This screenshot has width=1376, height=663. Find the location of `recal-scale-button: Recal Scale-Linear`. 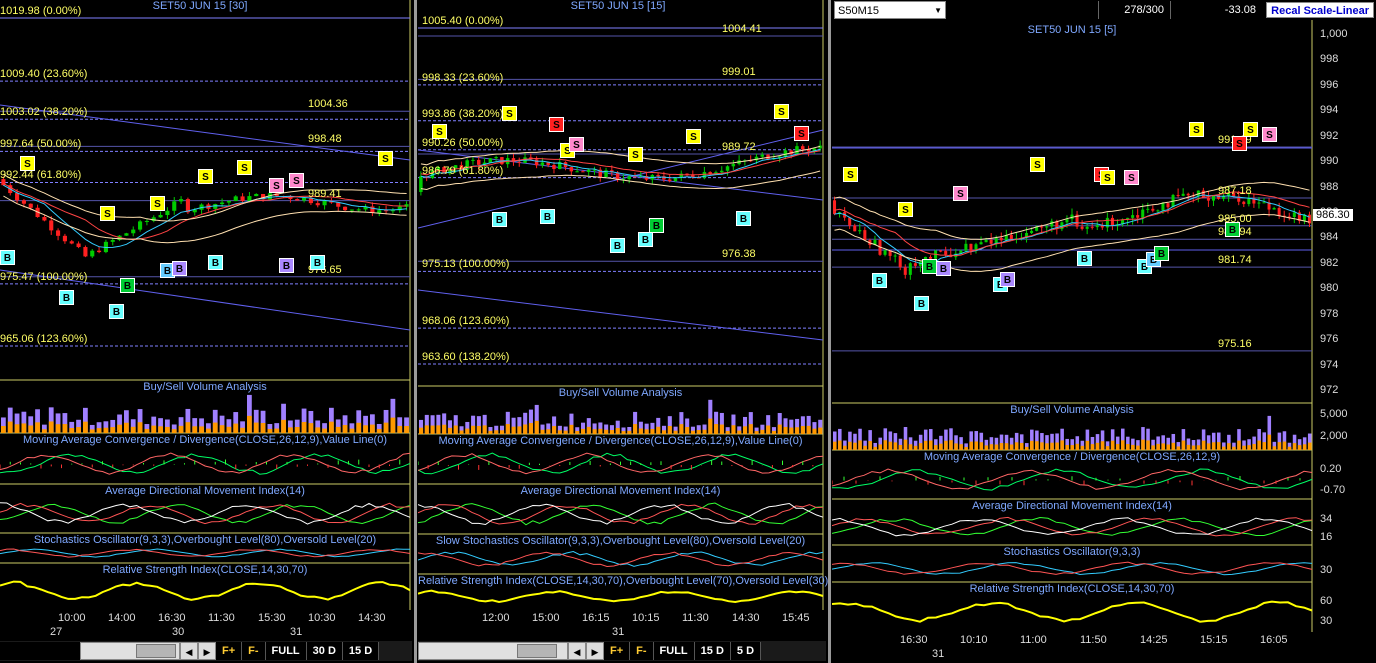

recal-scale-button: Recal Scale-Linear is located at coordinates (1320, 10).